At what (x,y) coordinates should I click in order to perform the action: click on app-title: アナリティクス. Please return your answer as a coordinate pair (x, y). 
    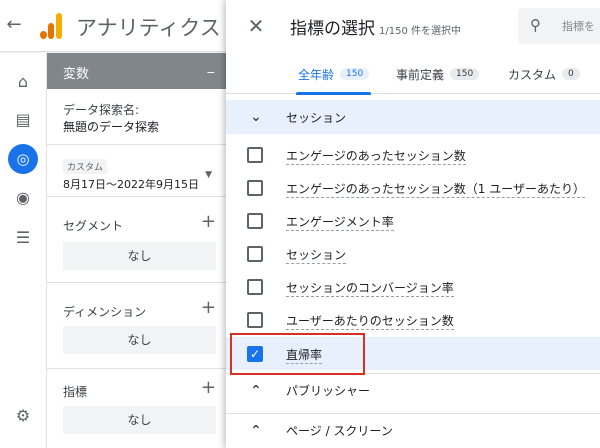
    Looking at the image, I should click on (148, 28).